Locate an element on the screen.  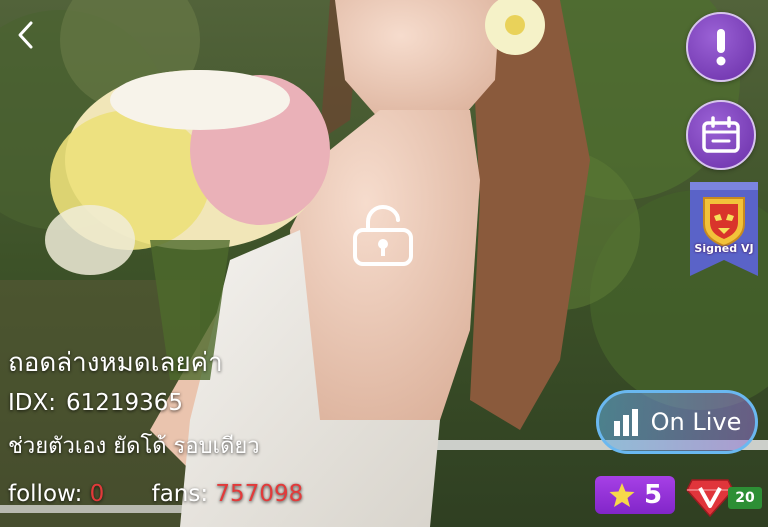
exclamation-icon is located at coordinates (721, 47).